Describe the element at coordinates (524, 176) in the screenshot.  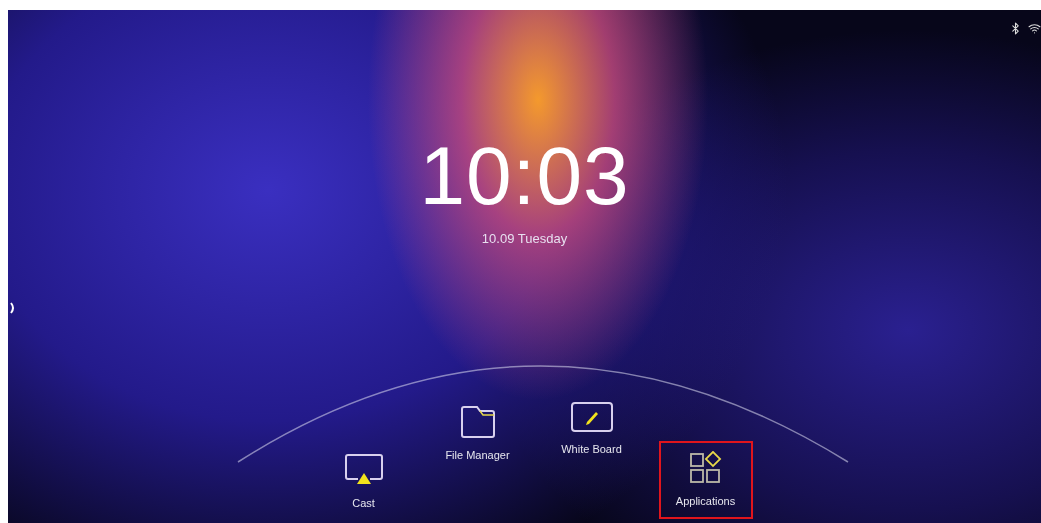
I see `clock-time: 10:03` at that location.